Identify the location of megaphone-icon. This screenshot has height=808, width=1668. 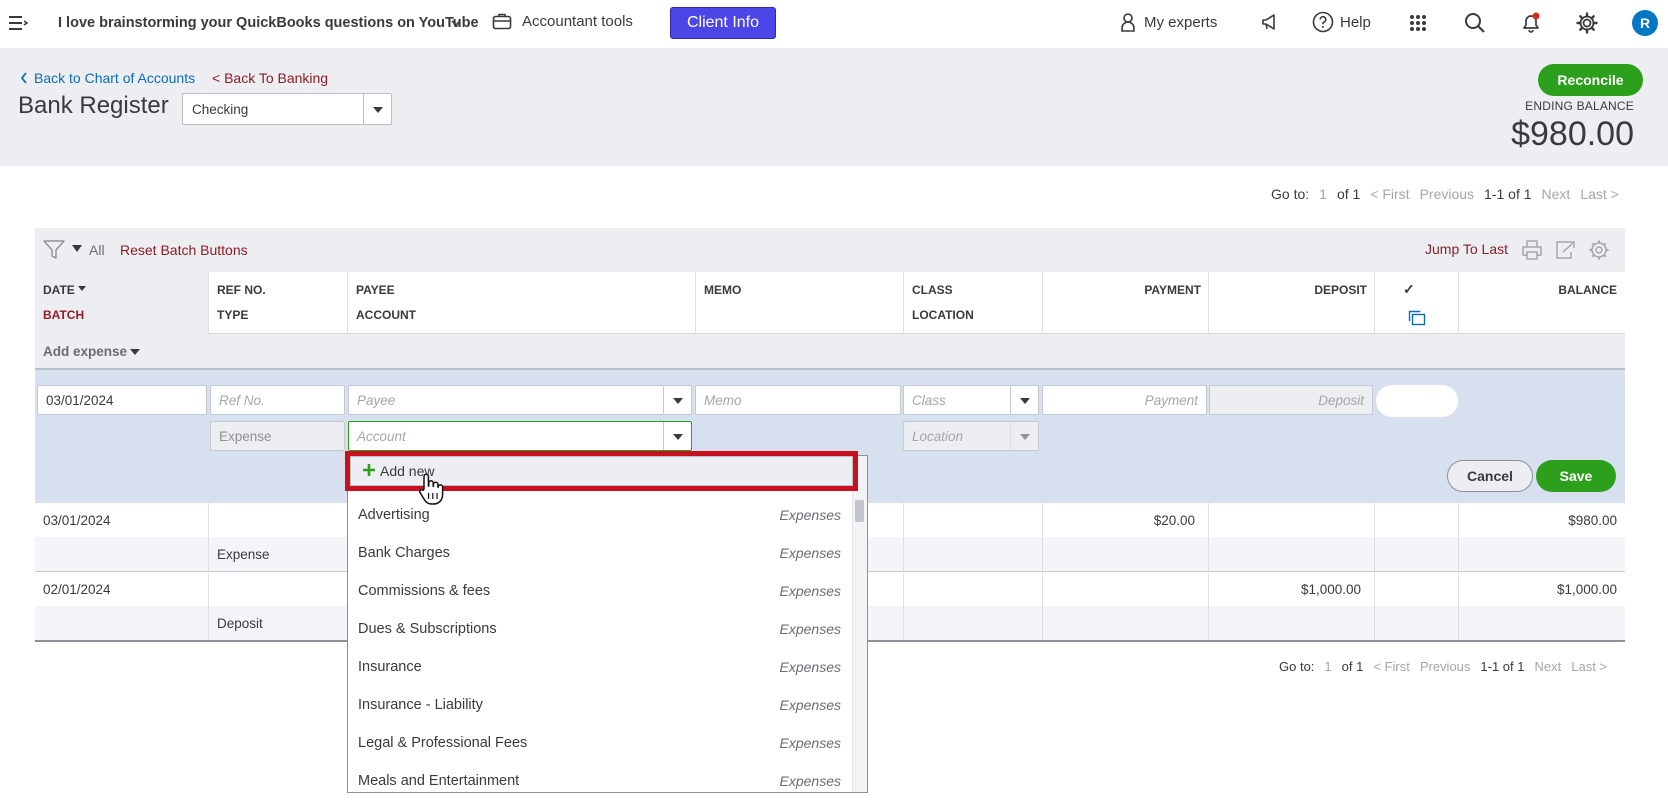
(1270, 22).